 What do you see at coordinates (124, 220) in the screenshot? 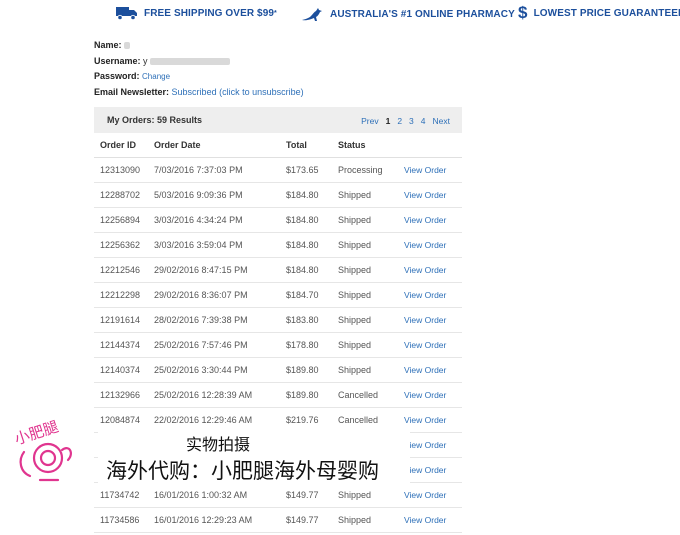
I see `order-id-cell: 12256894` at bounding box center [124, 220].